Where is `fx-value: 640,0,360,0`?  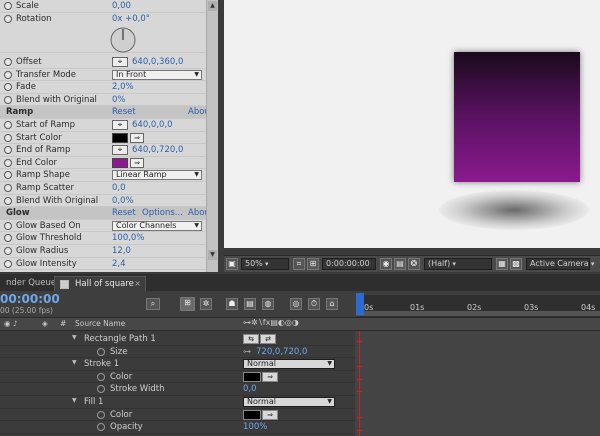 fx-value: 640,0,360,0 is located at coordinates (157, 62).